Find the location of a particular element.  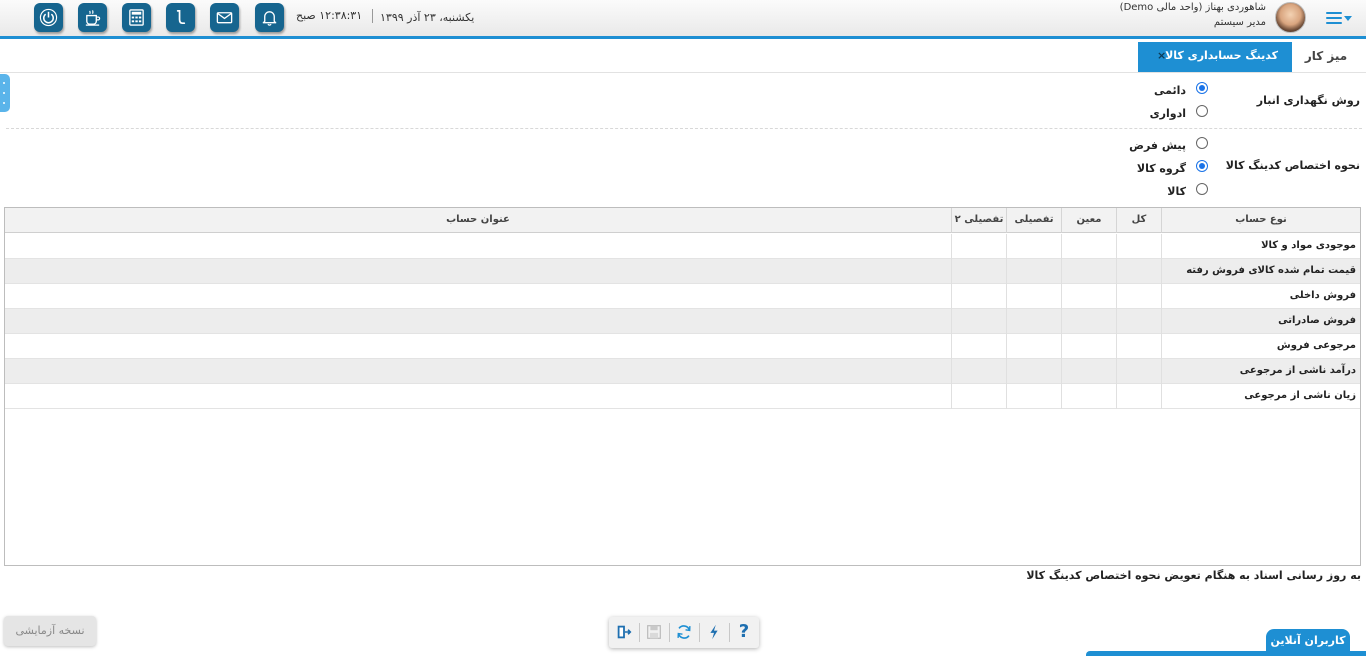

table-row: قیمت تمام شده کالای فروش رفته is located at coordinates (682, 271).